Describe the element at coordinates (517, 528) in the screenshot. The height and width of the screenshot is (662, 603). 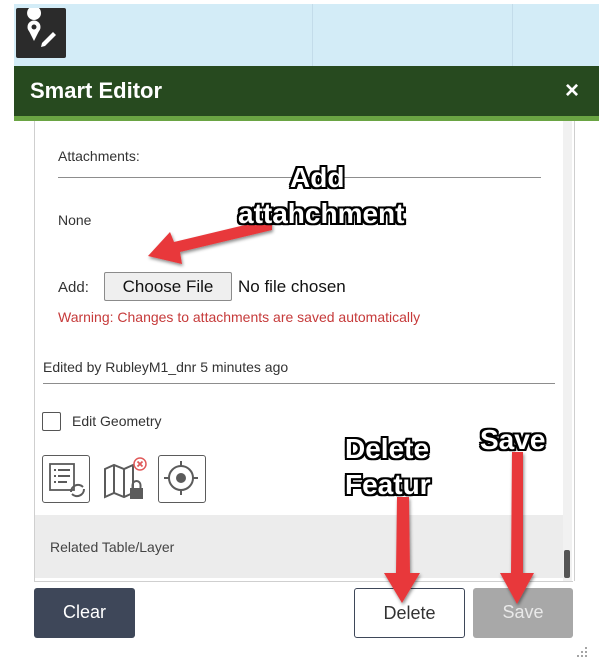
I see `save-arrow` at that location.